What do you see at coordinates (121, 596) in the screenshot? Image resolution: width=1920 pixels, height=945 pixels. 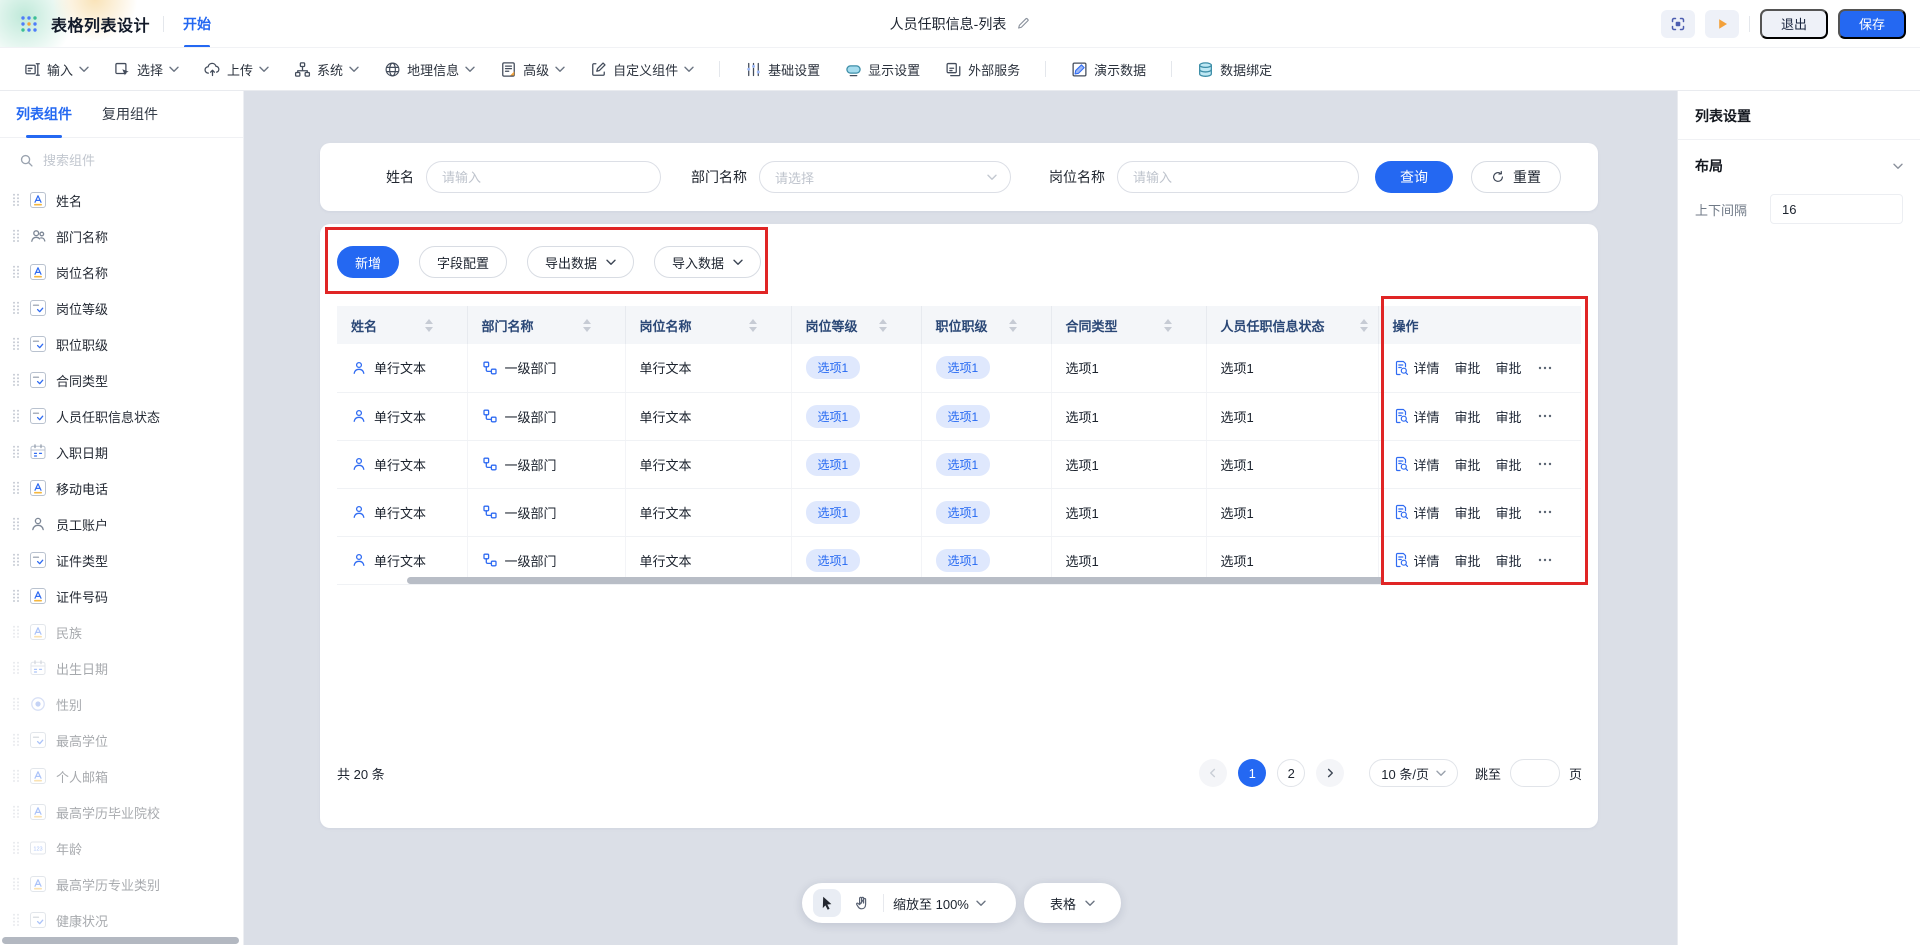 I see `field-item-id-number: 证件号码` at bounding box center [121, 596].